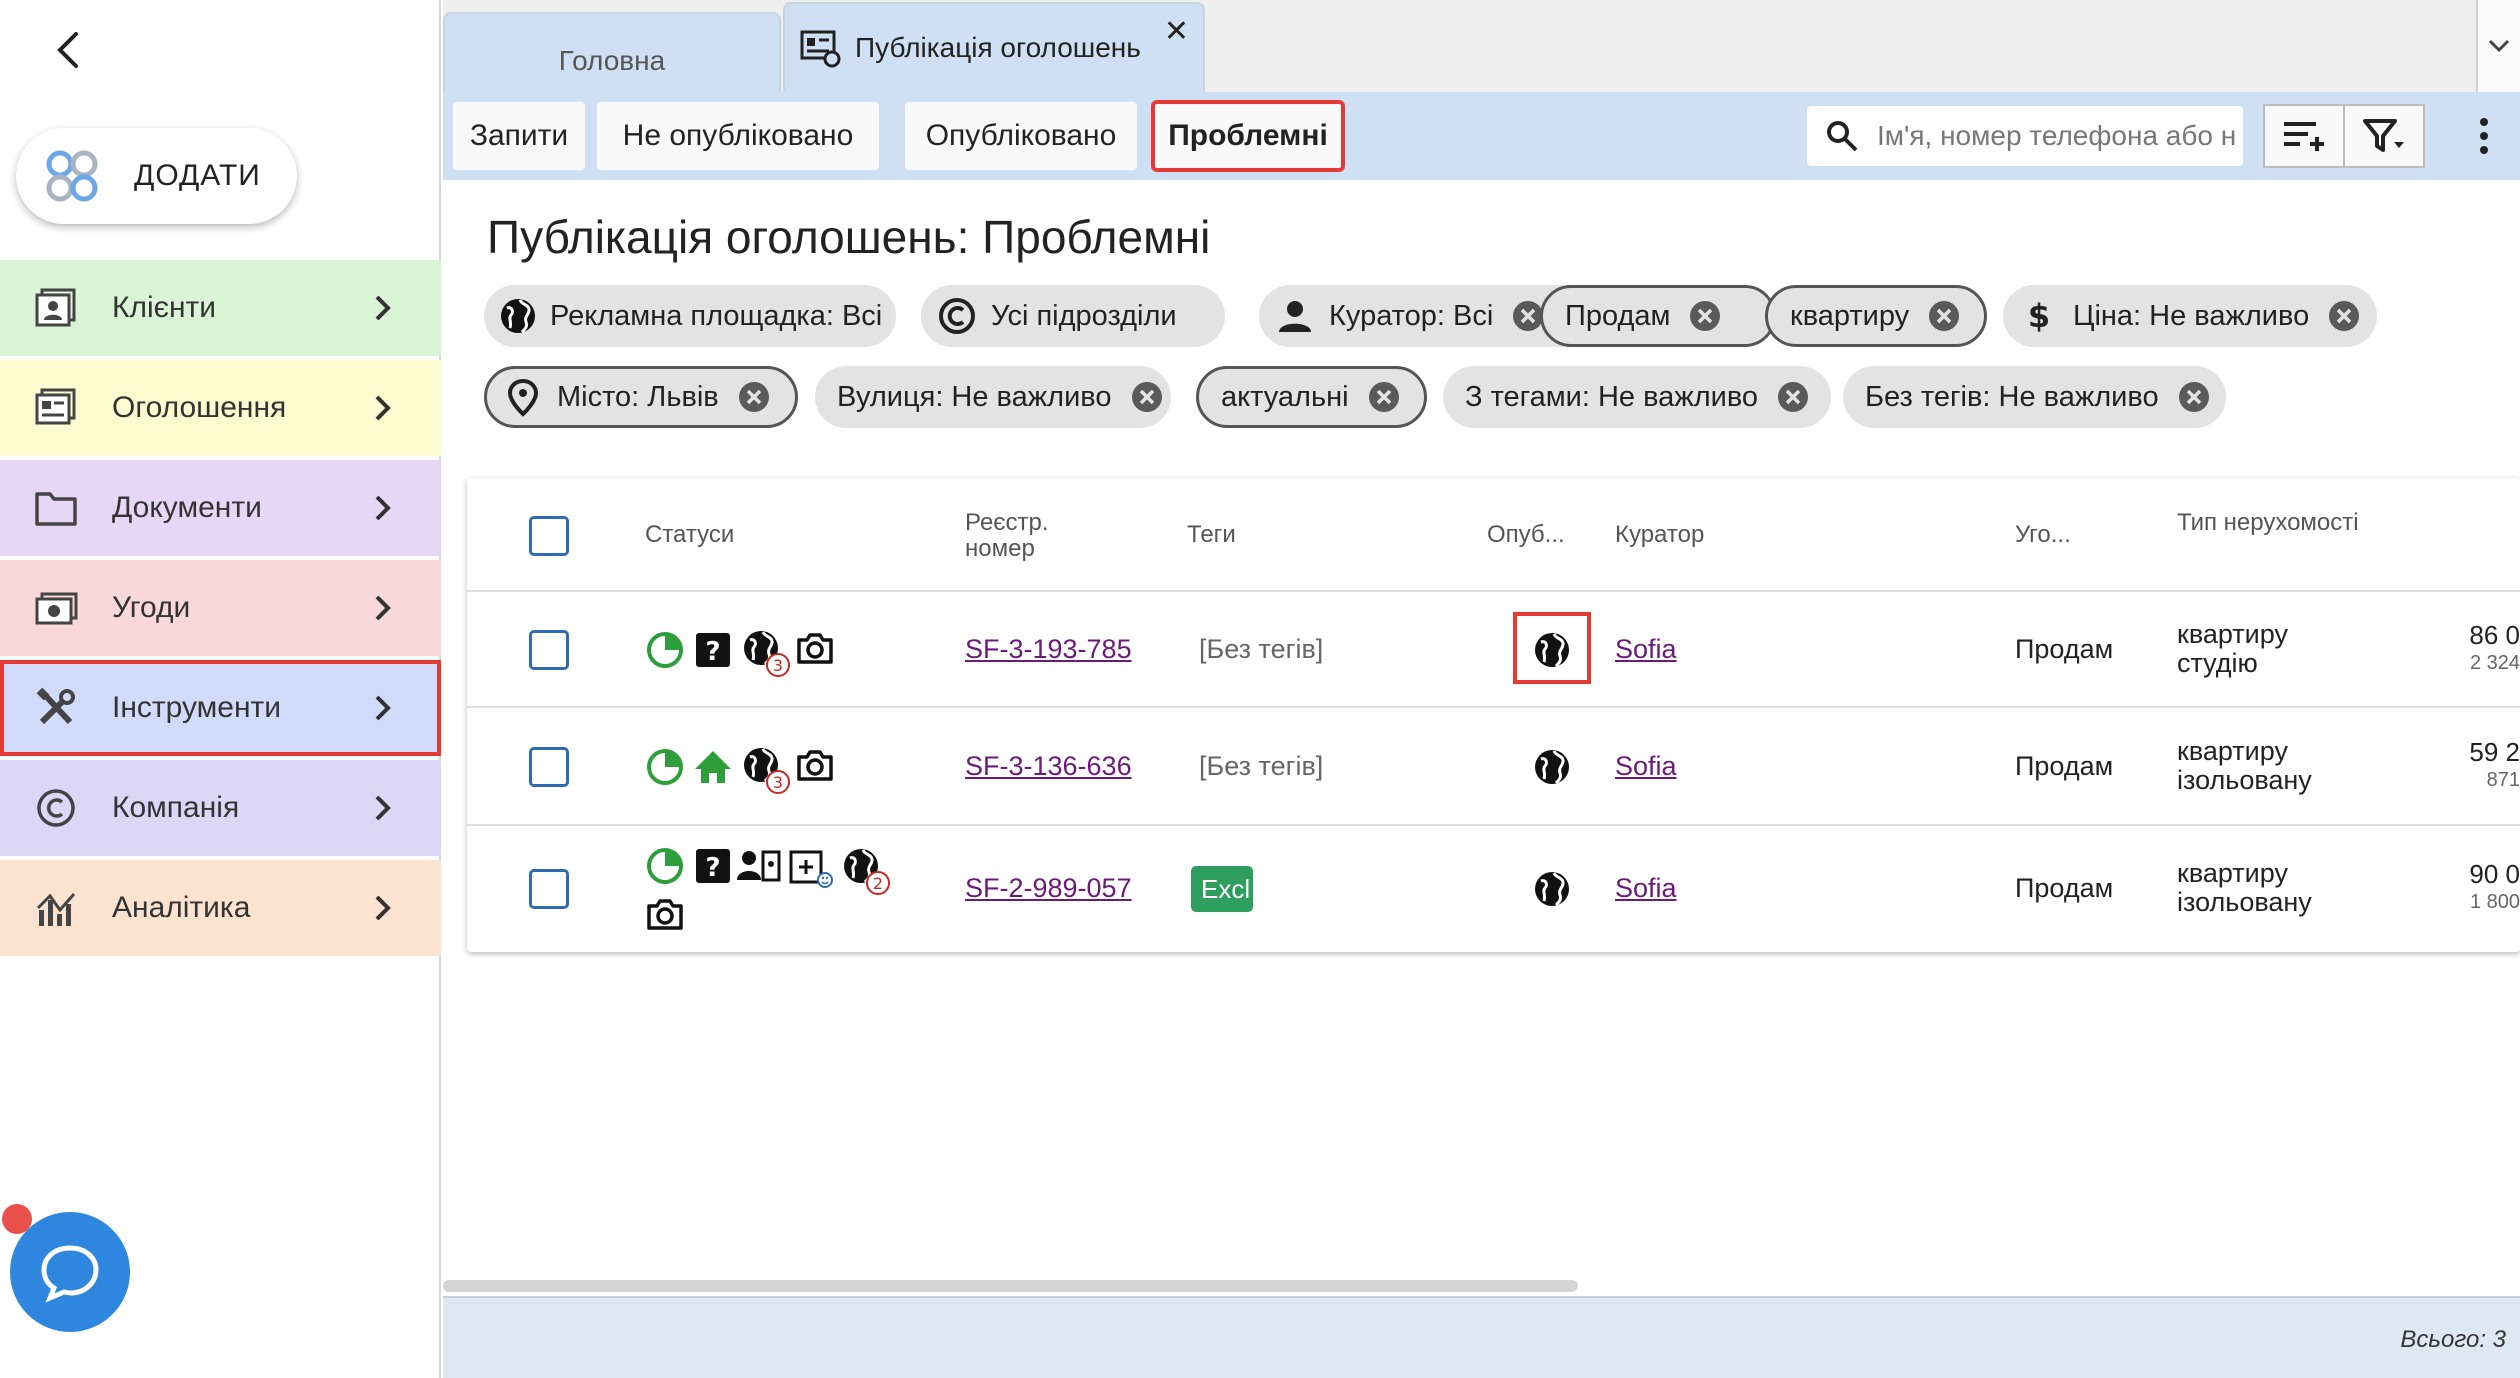 The width and height of the screenshot is (2520, 1378). Describe the element at coordinates (994, 47) in the screenshot. I see `tab-publication: Публікація оголошень ✕` at that location.